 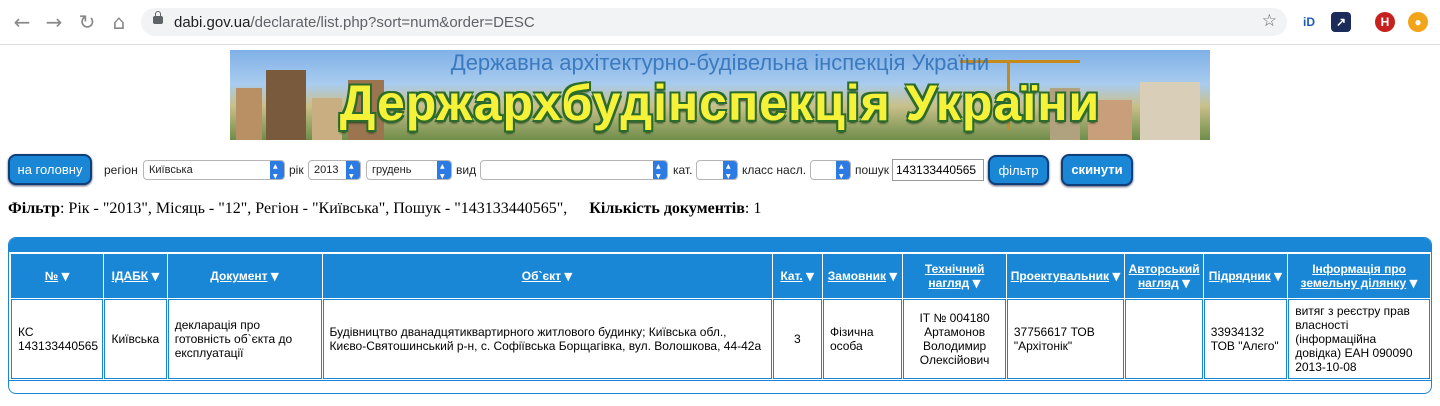 I want to click on type-label: вид, so click(x=466, y=170).